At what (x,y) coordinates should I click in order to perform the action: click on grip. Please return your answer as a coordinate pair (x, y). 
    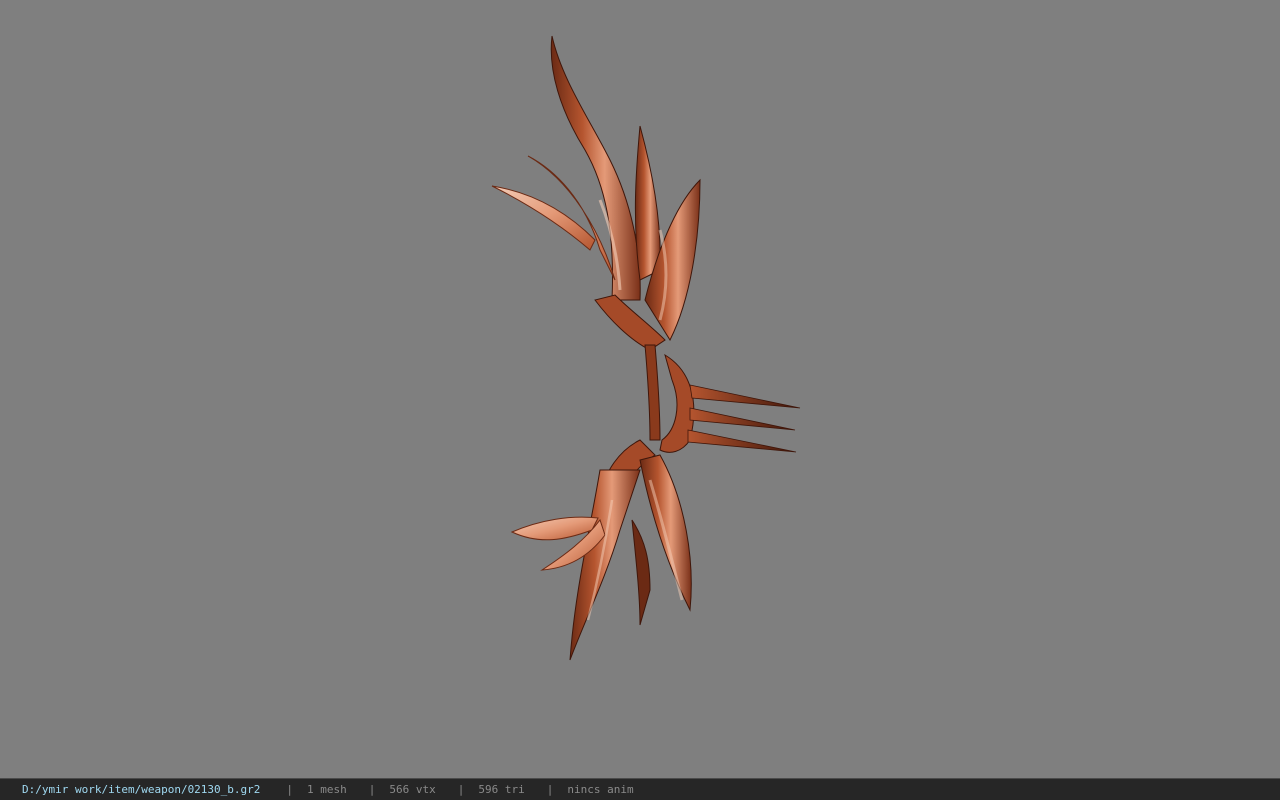
    Looking at the image, I should click on (669, 398).